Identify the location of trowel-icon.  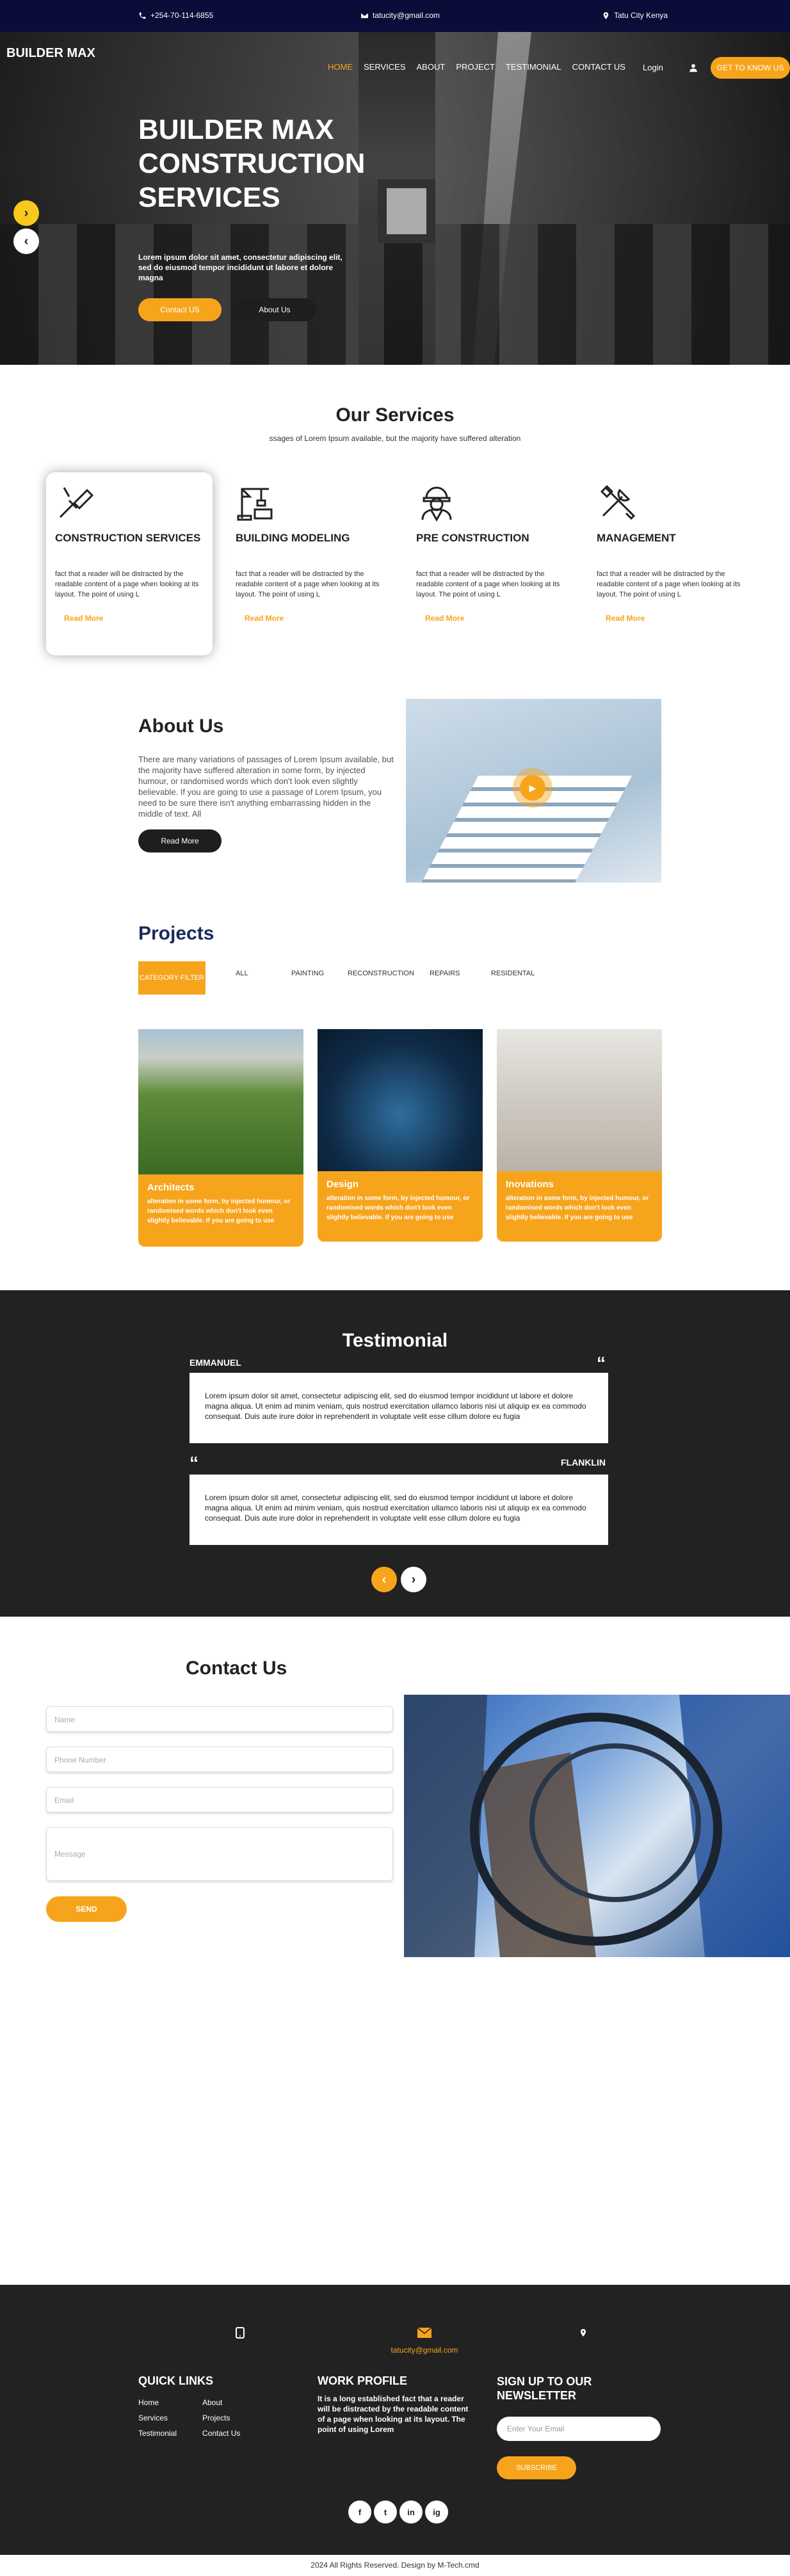
(76, 502).